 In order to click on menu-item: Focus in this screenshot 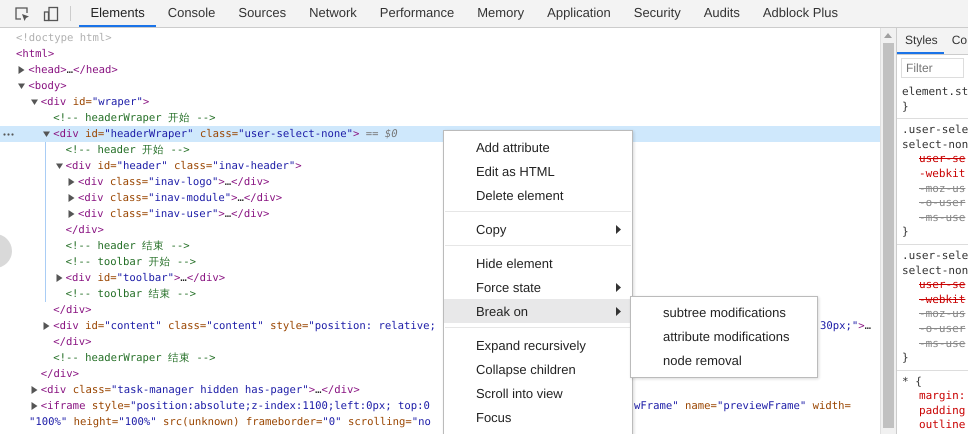, I will do `click(538, 417)`.